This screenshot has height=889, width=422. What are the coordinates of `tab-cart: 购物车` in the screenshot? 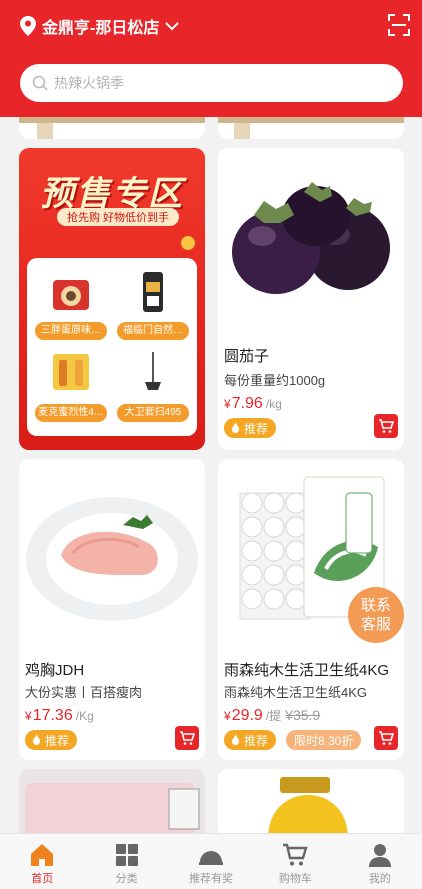 It's located at (295, 861).